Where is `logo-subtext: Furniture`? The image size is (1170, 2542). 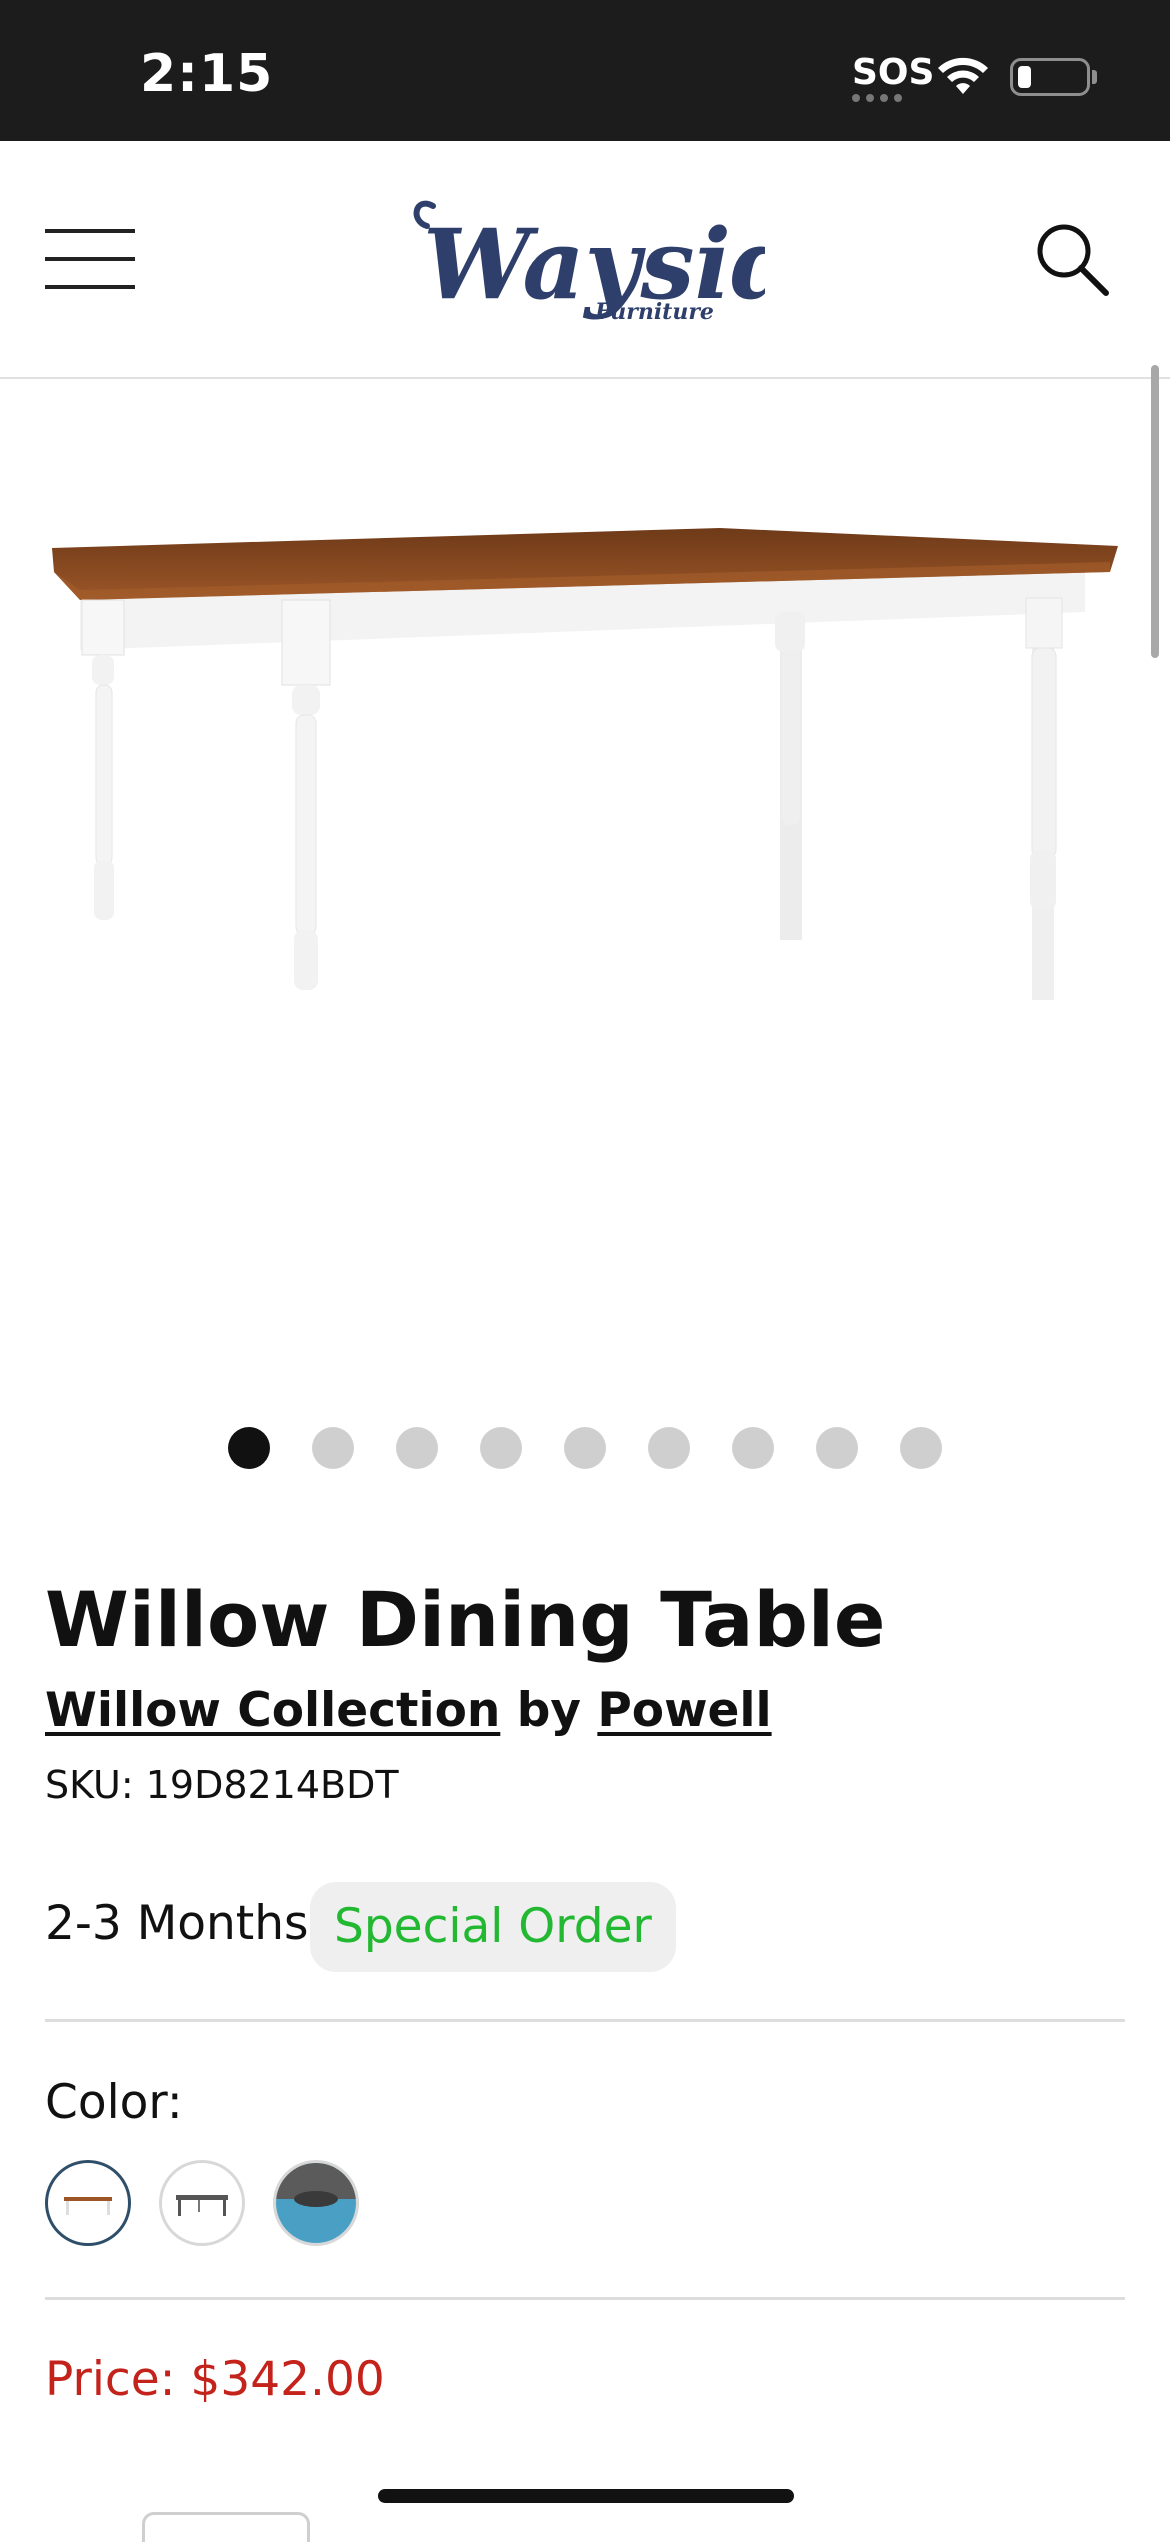 logo-subtext: Furniture is located at coordinates (654, 312).